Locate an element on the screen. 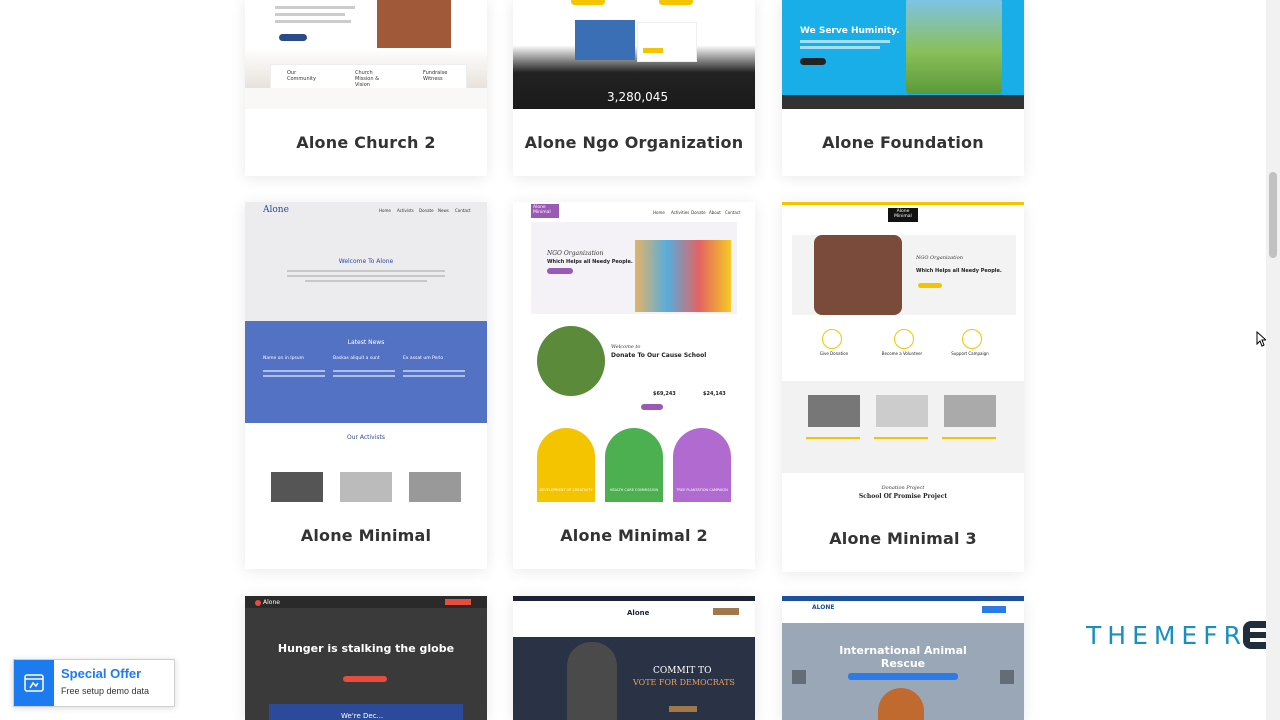 The height and width of the screenshot is (720, 1280). circle-label-2: TREE PLANTATION CAMPAIGN is located at coordinates (702, 490).